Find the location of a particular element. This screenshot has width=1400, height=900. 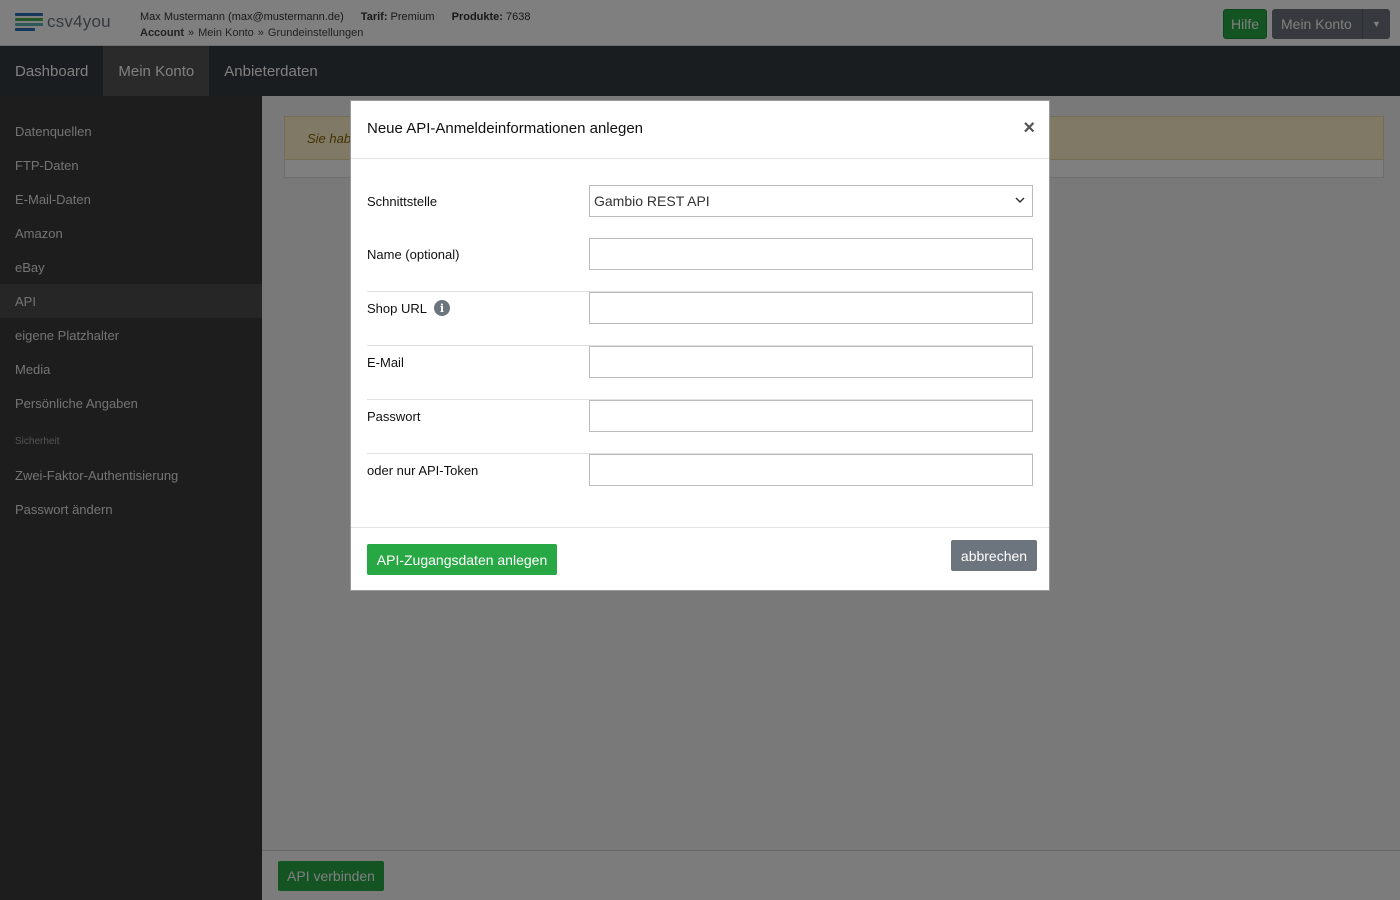

schnittstelle-select: Gambio REST API is located at coordinates (811, 201).